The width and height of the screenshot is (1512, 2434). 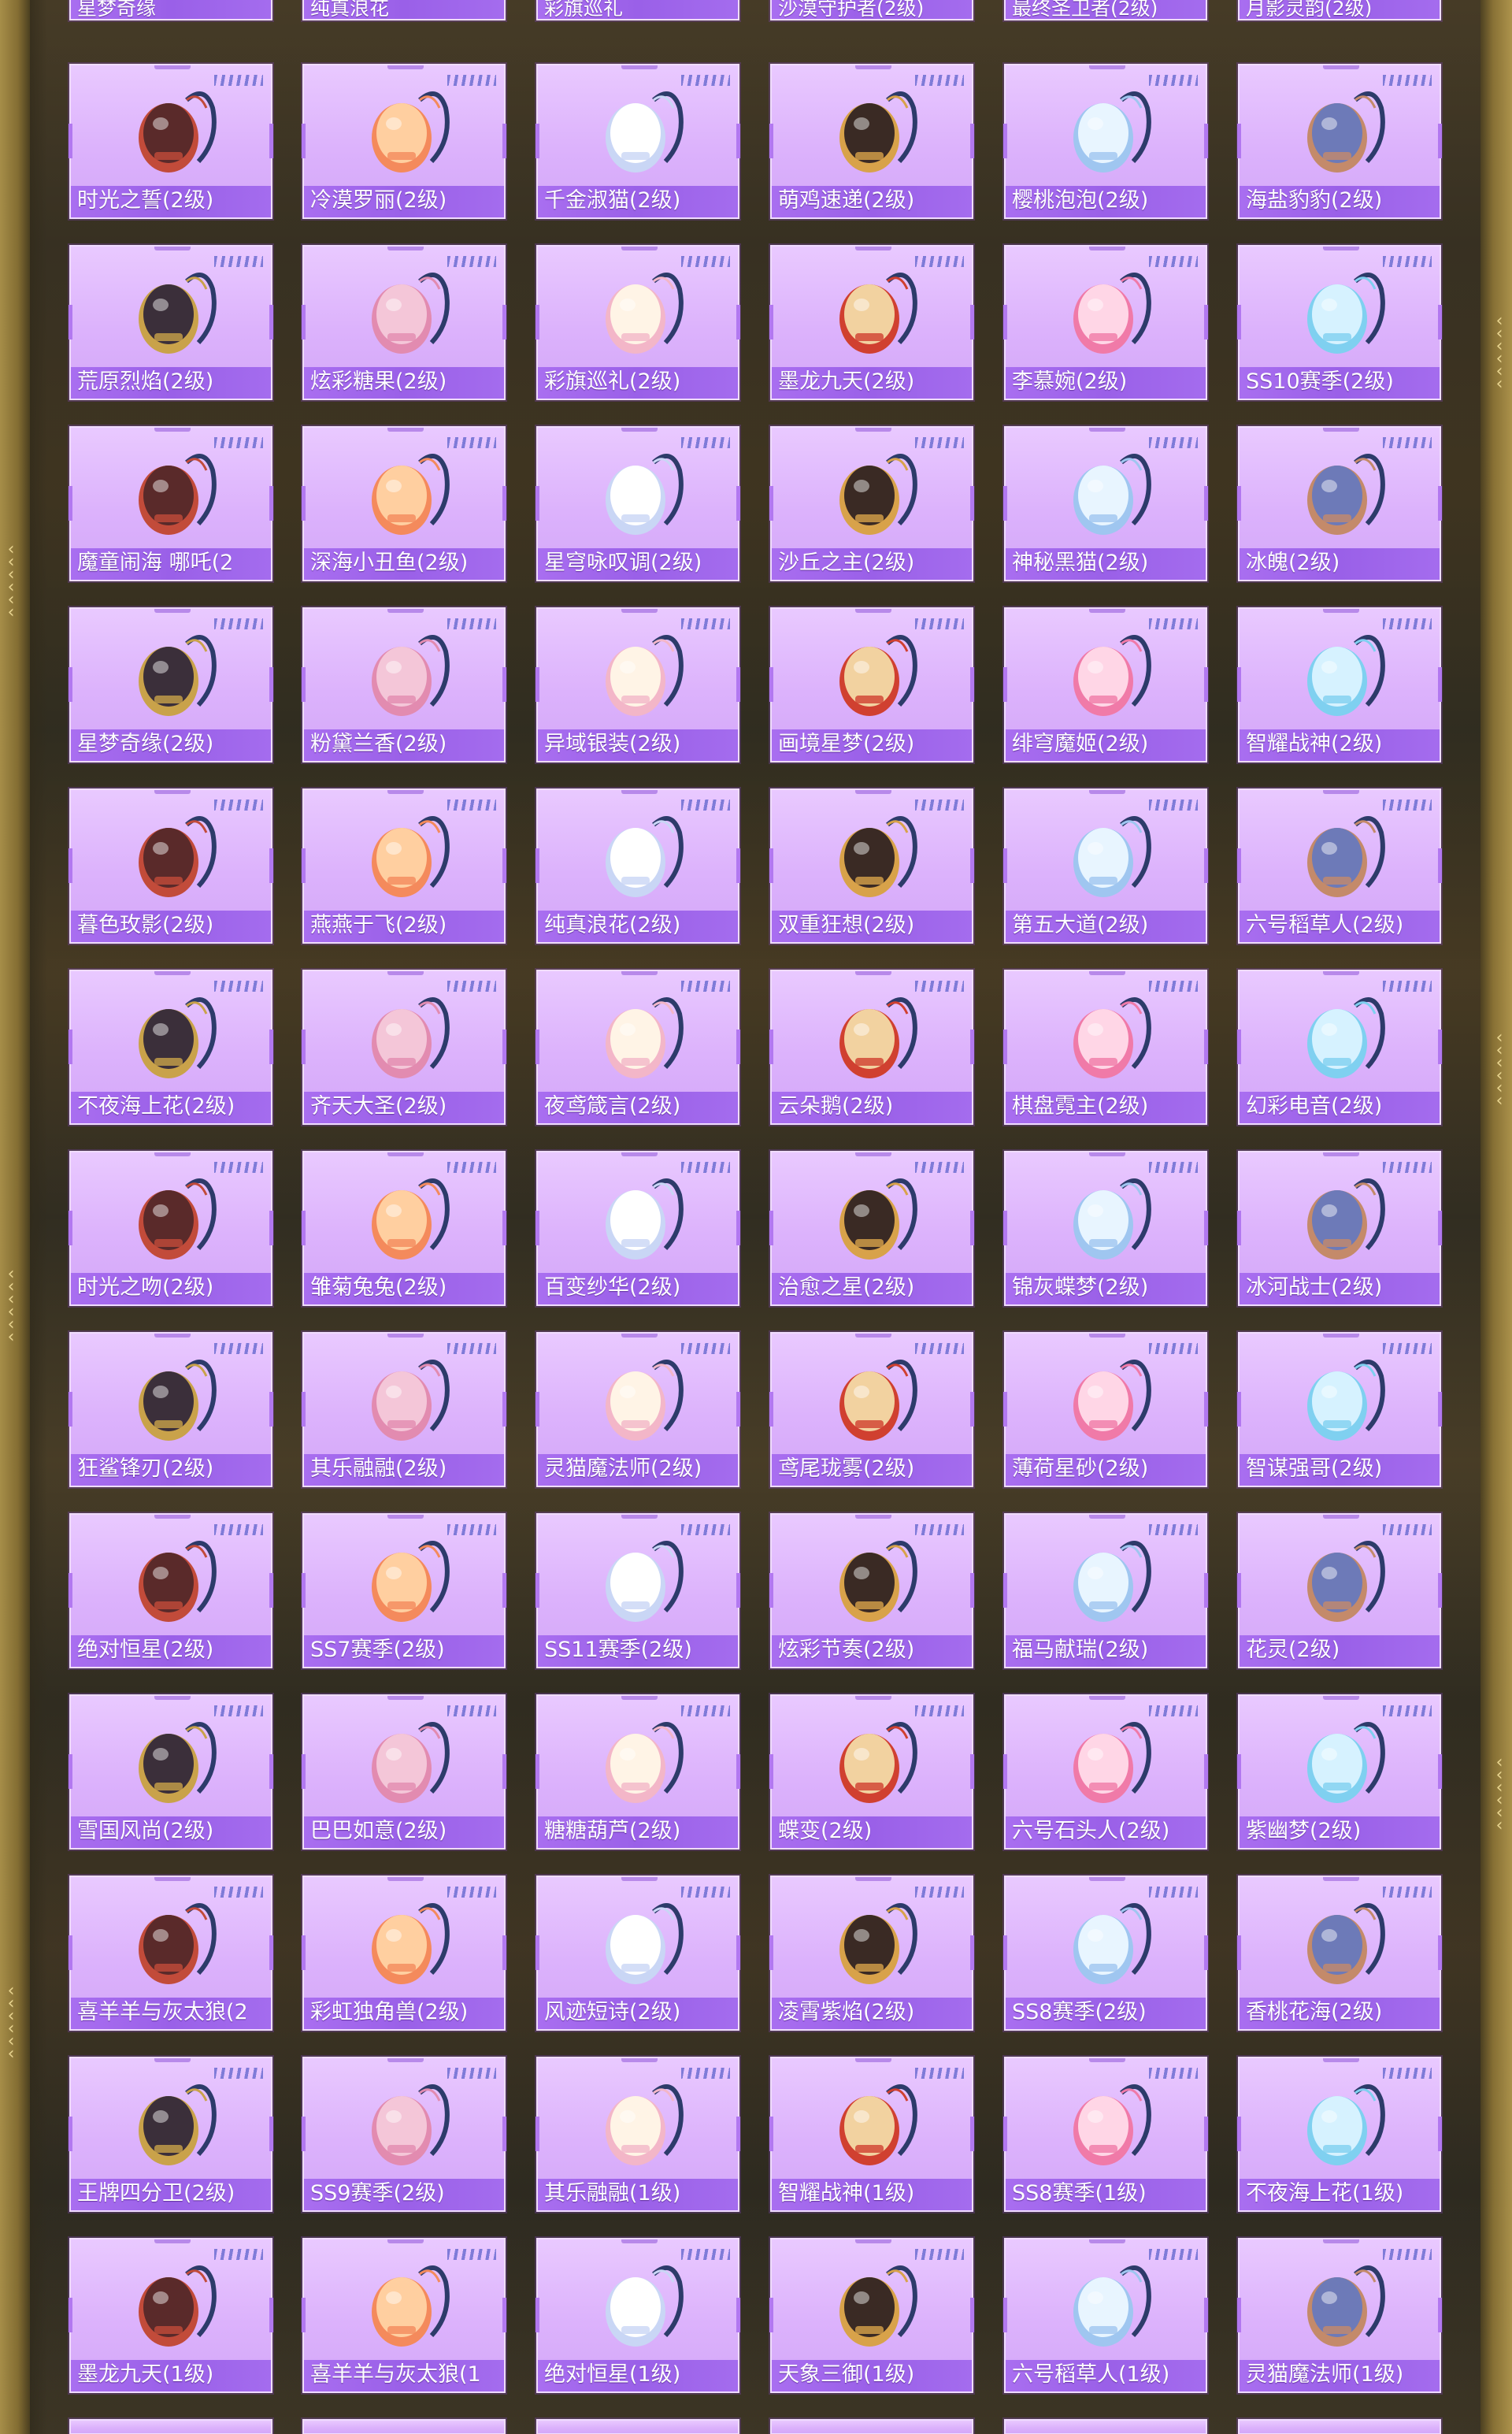 What do you see at coordinates (1339, 1772) in the screenshot?
I see `item-card: 紫幽梦(2级)` at bounding box center [1339, 1772].